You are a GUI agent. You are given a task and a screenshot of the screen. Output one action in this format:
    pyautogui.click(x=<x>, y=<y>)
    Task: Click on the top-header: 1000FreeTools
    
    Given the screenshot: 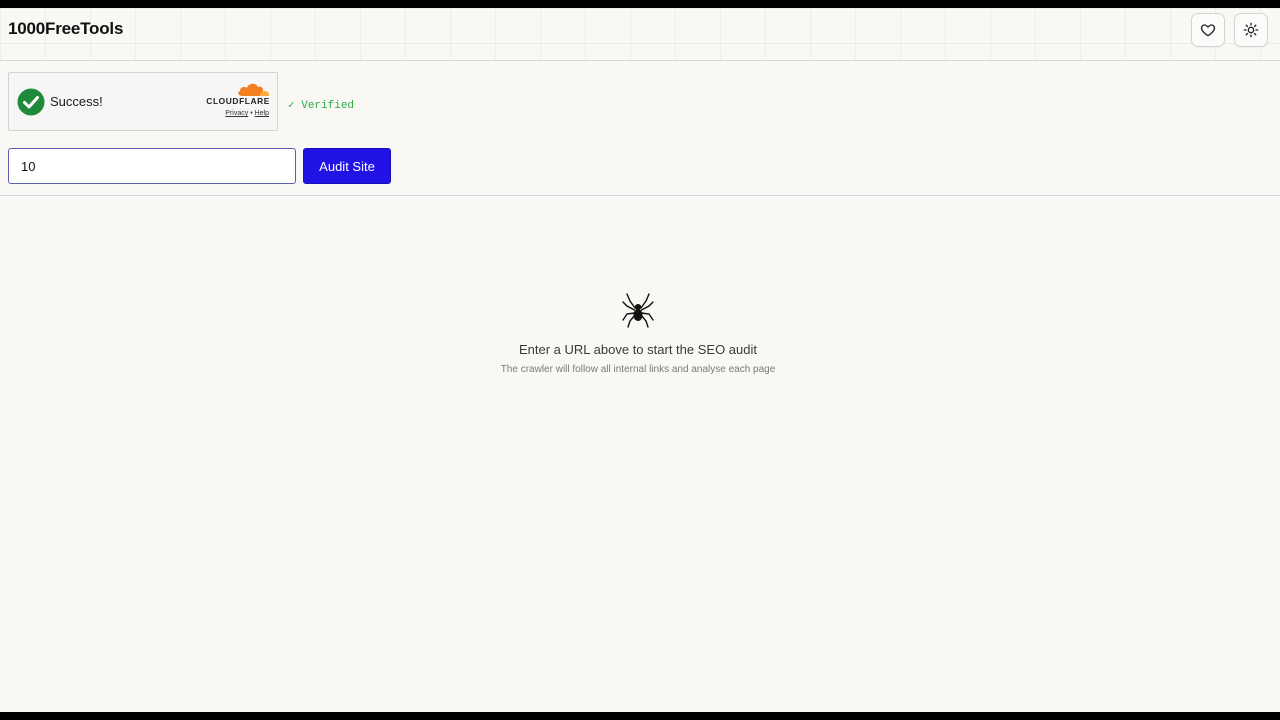 What is the action you would take?
    pyautogui.click(x=640, y=34)
    